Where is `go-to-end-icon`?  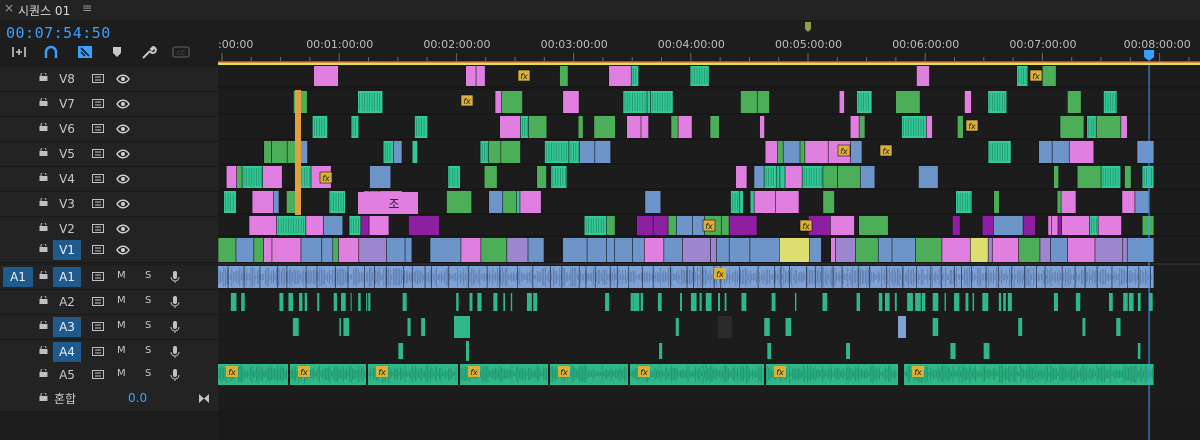 go-to-end-icon is located at coordinates (204, 398).